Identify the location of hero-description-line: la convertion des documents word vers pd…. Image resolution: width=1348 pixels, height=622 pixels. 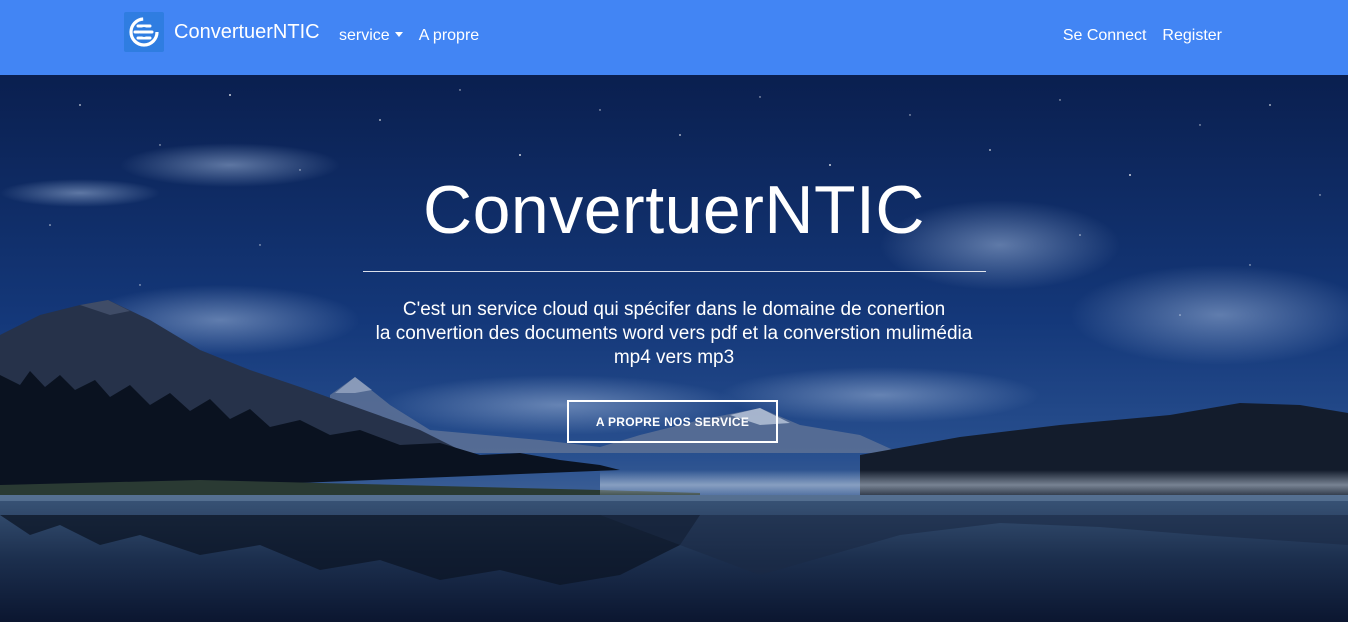
(674, 333).